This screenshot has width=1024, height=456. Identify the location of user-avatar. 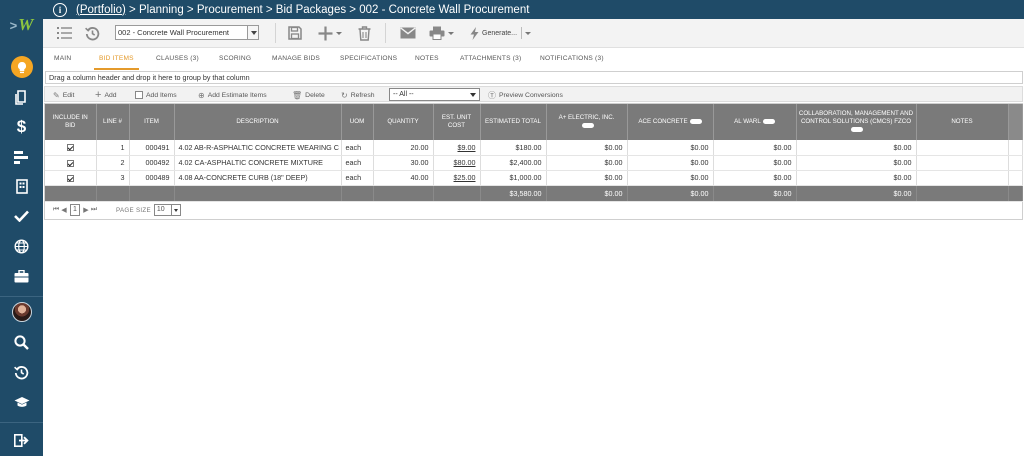
(21, 312).